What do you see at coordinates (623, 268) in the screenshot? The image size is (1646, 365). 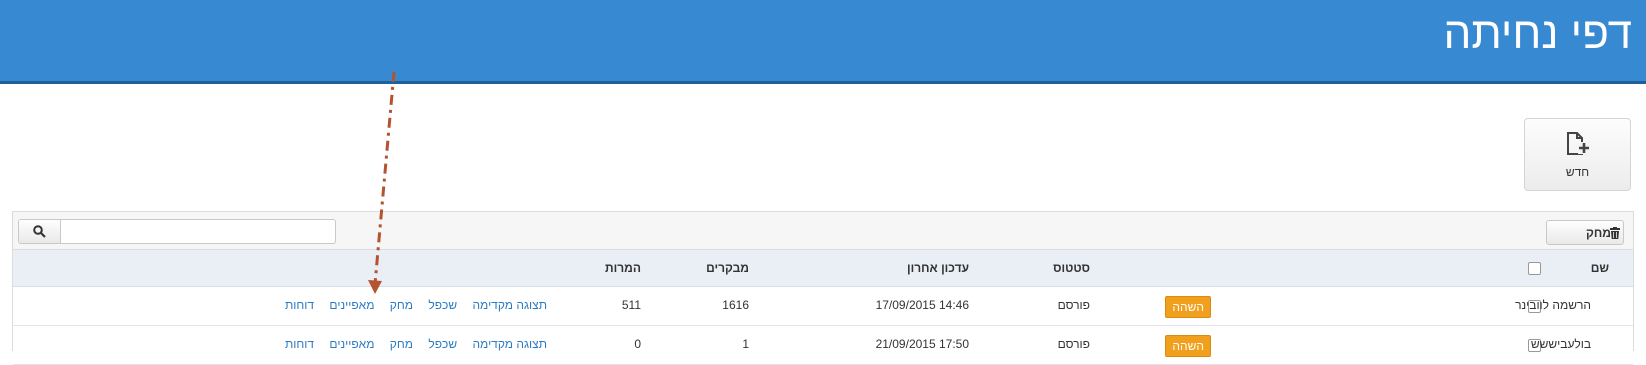 I see `column-header-conversions: המרות` at bounding box center [623, 268].